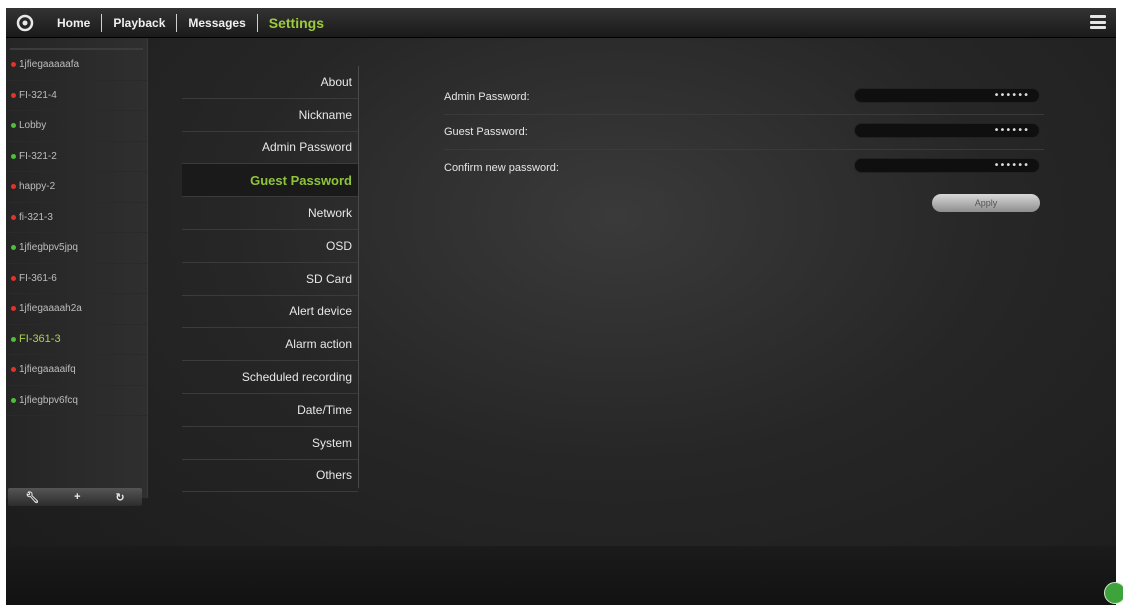 The image size is (1123, 605). I want to click on device-item: Lobby, so click(76, 126).